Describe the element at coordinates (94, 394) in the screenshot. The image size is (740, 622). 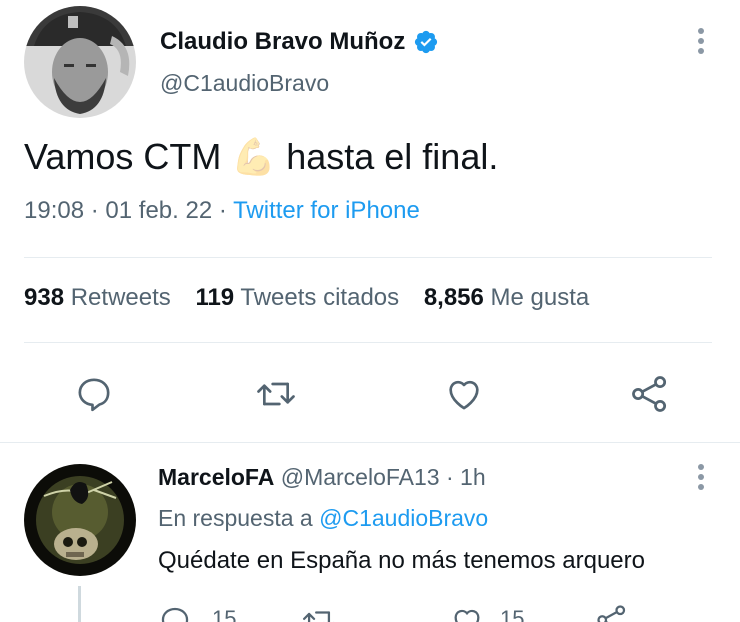
I see `reply-icon` at that location.